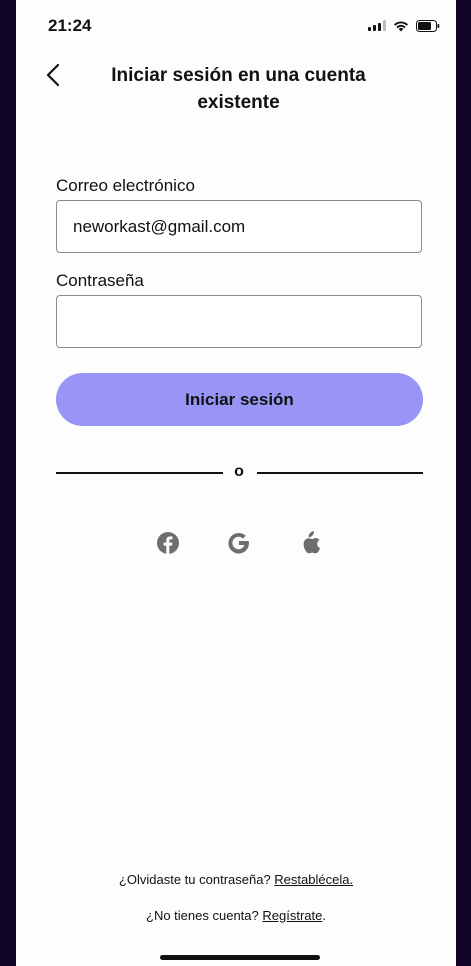 This screenshot has height=966, width=471. Describe the element at coordinates (100, 280) in the screenshot. I see `password-label: Contraseña` at that location.